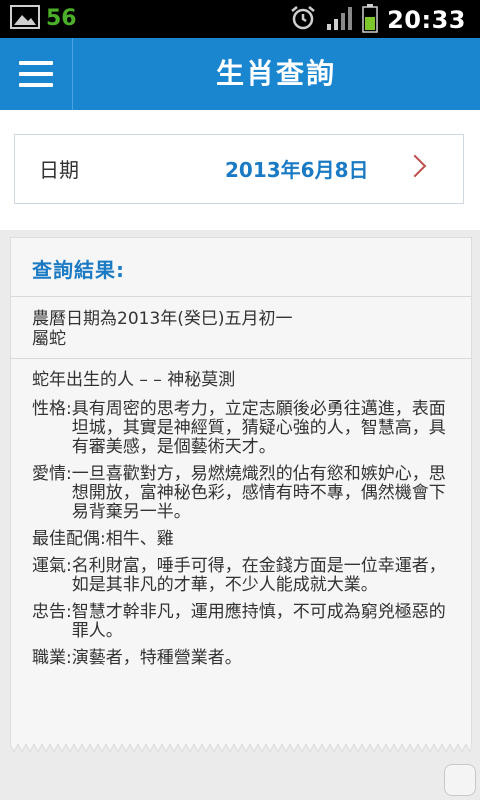  Describe the element at coordinates (426, 20) in the screenshot. I see `clock-time: 20:33` at that location.